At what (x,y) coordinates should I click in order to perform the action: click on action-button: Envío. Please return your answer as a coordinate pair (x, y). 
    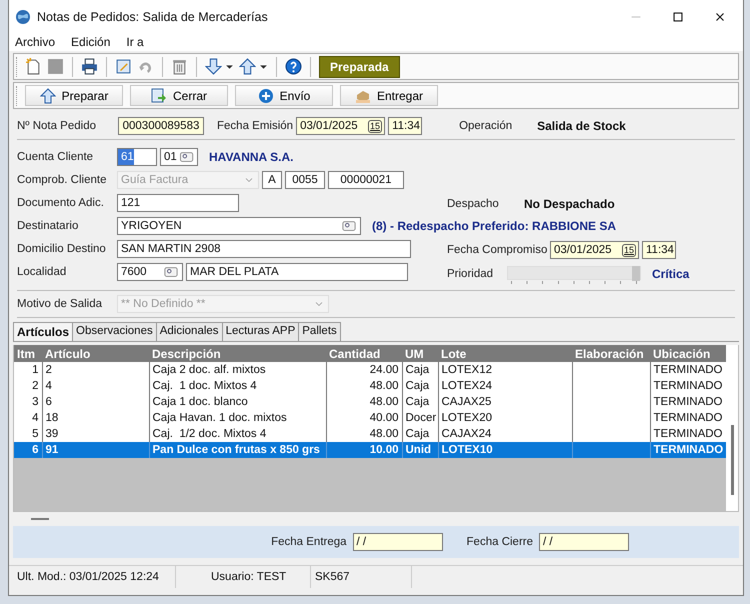
    Looking at the image, I should click on (284, 95).